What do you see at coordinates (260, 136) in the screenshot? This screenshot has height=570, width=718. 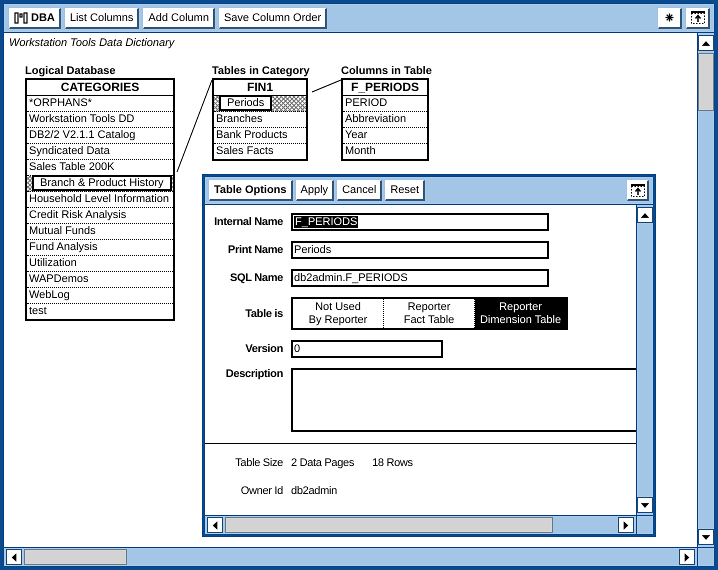 I see `list-item: Bank Products` at bounding box center [260, 136].